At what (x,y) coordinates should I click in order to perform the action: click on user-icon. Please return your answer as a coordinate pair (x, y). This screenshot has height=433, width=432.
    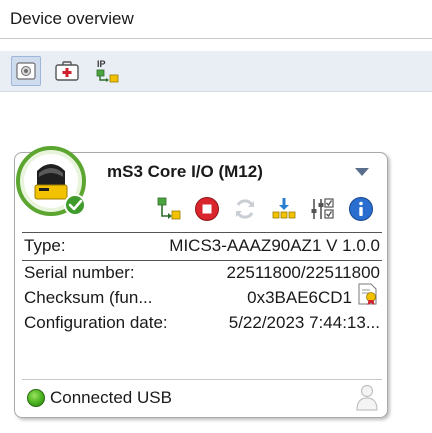
    Looking at the image, I should click on (367, 397).